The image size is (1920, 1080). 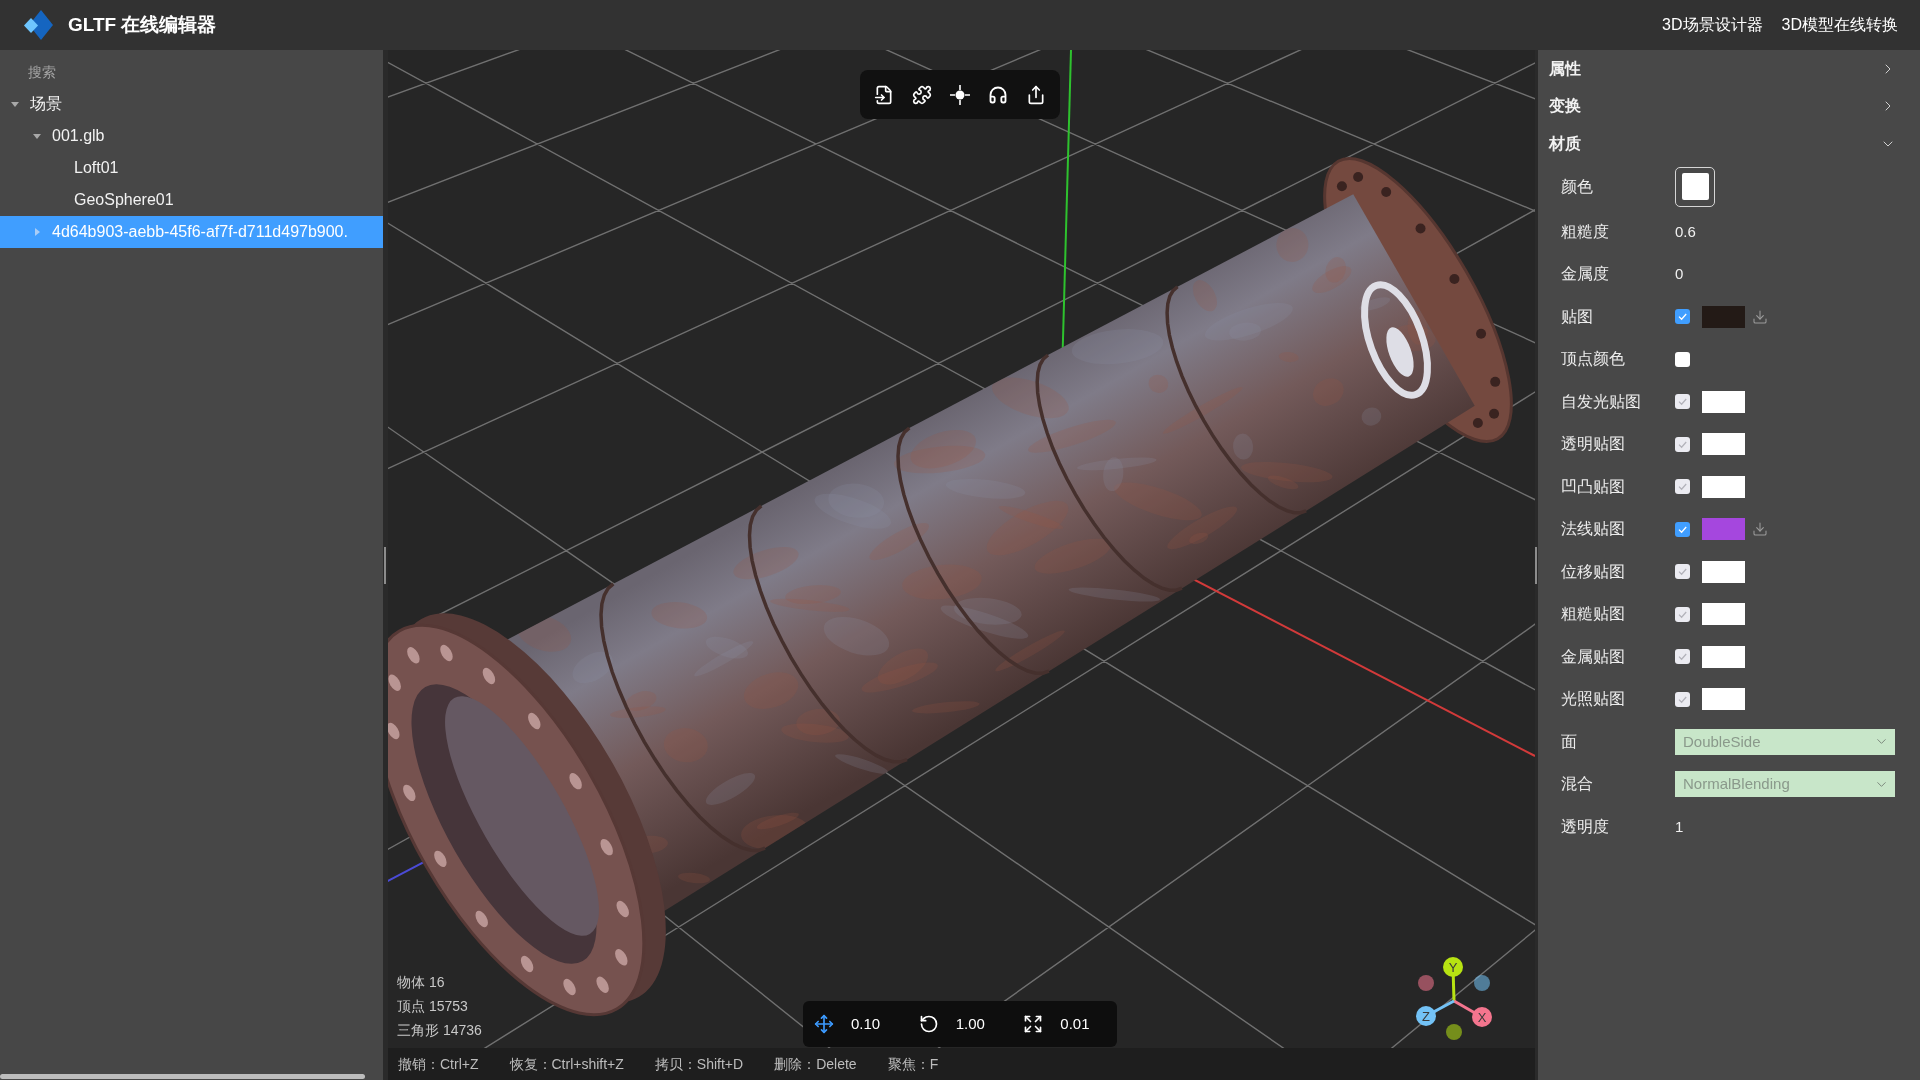 What do you see at coordinates (421, 982) in the screenshot?
I see `scene-stat: 物体 16` at bounding box center [421, 982].